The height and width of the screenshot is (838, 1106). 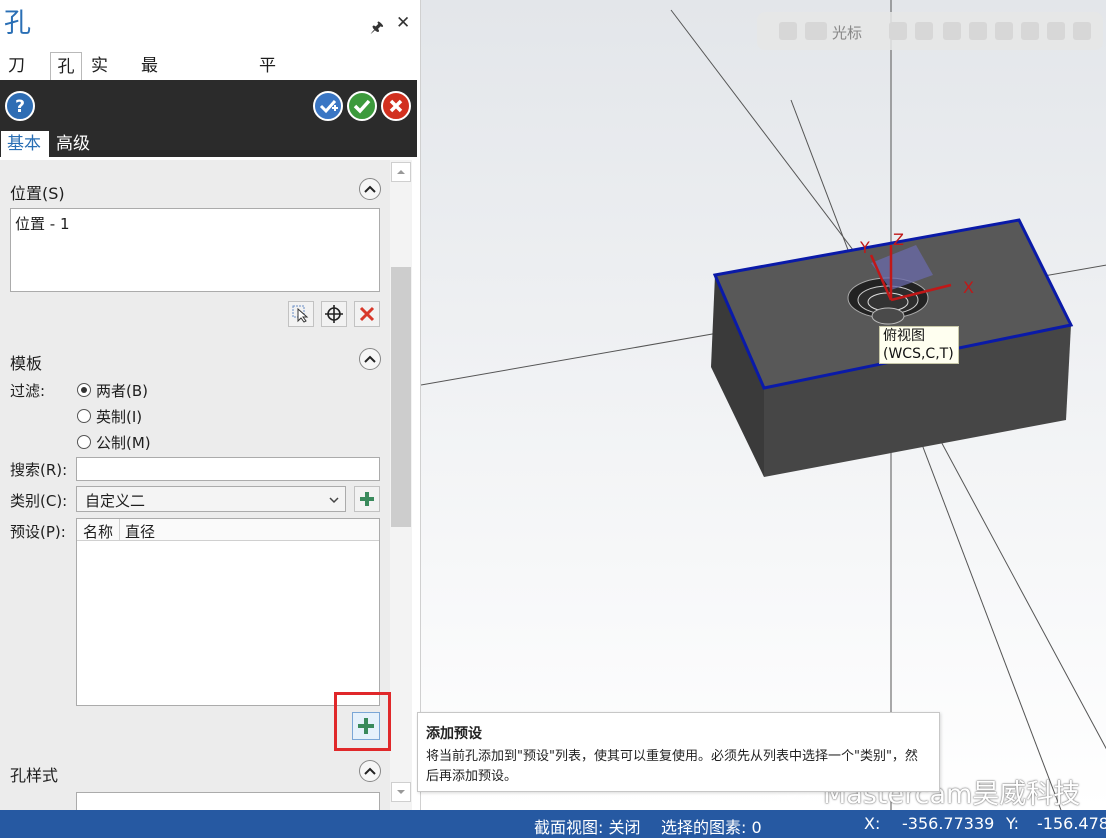 What do you see at coordinates (140, 531) in the screenshot?
I see `column-header-diameter: 直径` at bounding box center [140, 531].